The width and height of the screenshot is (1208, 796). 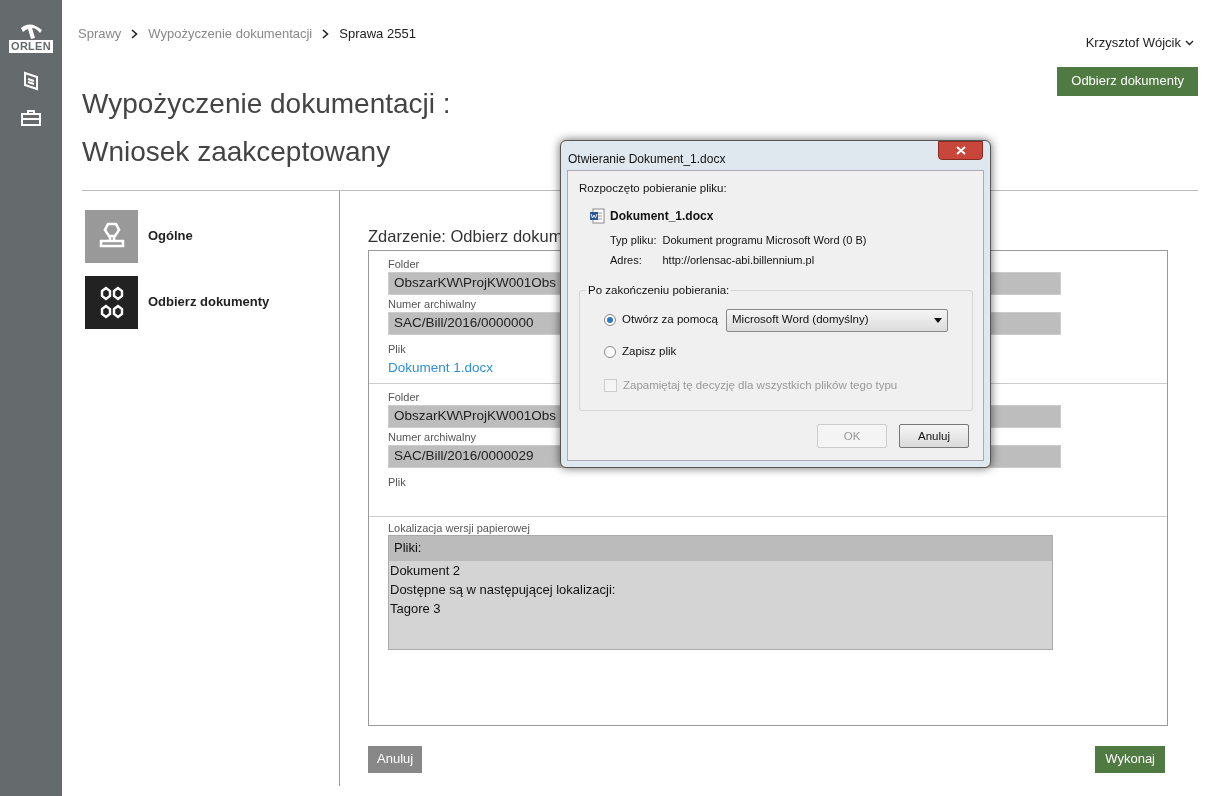 I want to click on field-value: SAC/Bill/2016/0000029, so click(x=464, y=455).